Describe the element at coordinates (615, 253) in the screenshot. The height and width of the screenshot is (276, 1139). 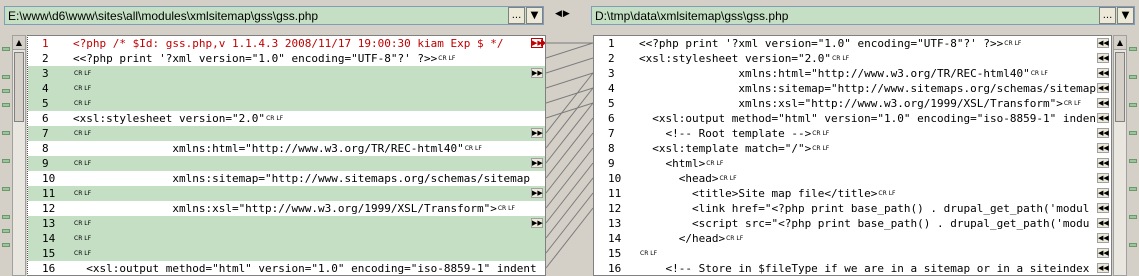
I see `line-number: 15` at that location.